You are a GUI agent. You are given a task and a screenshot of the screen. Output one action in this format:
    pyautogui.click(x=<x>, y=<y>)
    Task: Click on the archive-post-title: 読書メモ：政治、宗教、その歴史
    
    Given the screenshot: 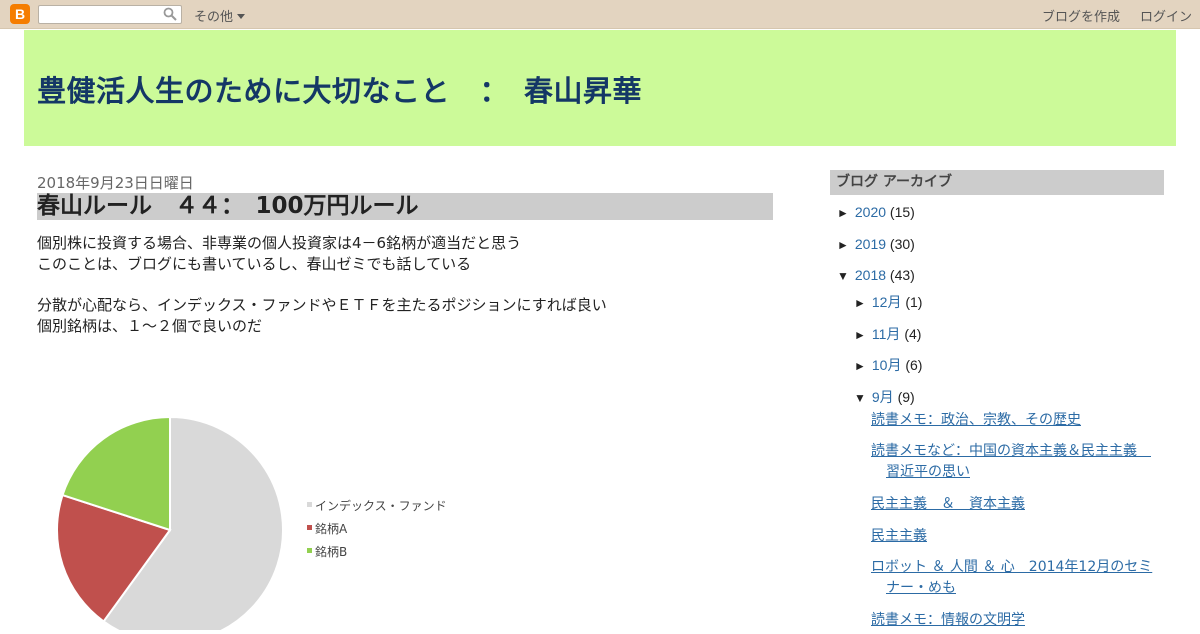 What is the action you would take?
    pyautogui.click(x=976, y=420)
    